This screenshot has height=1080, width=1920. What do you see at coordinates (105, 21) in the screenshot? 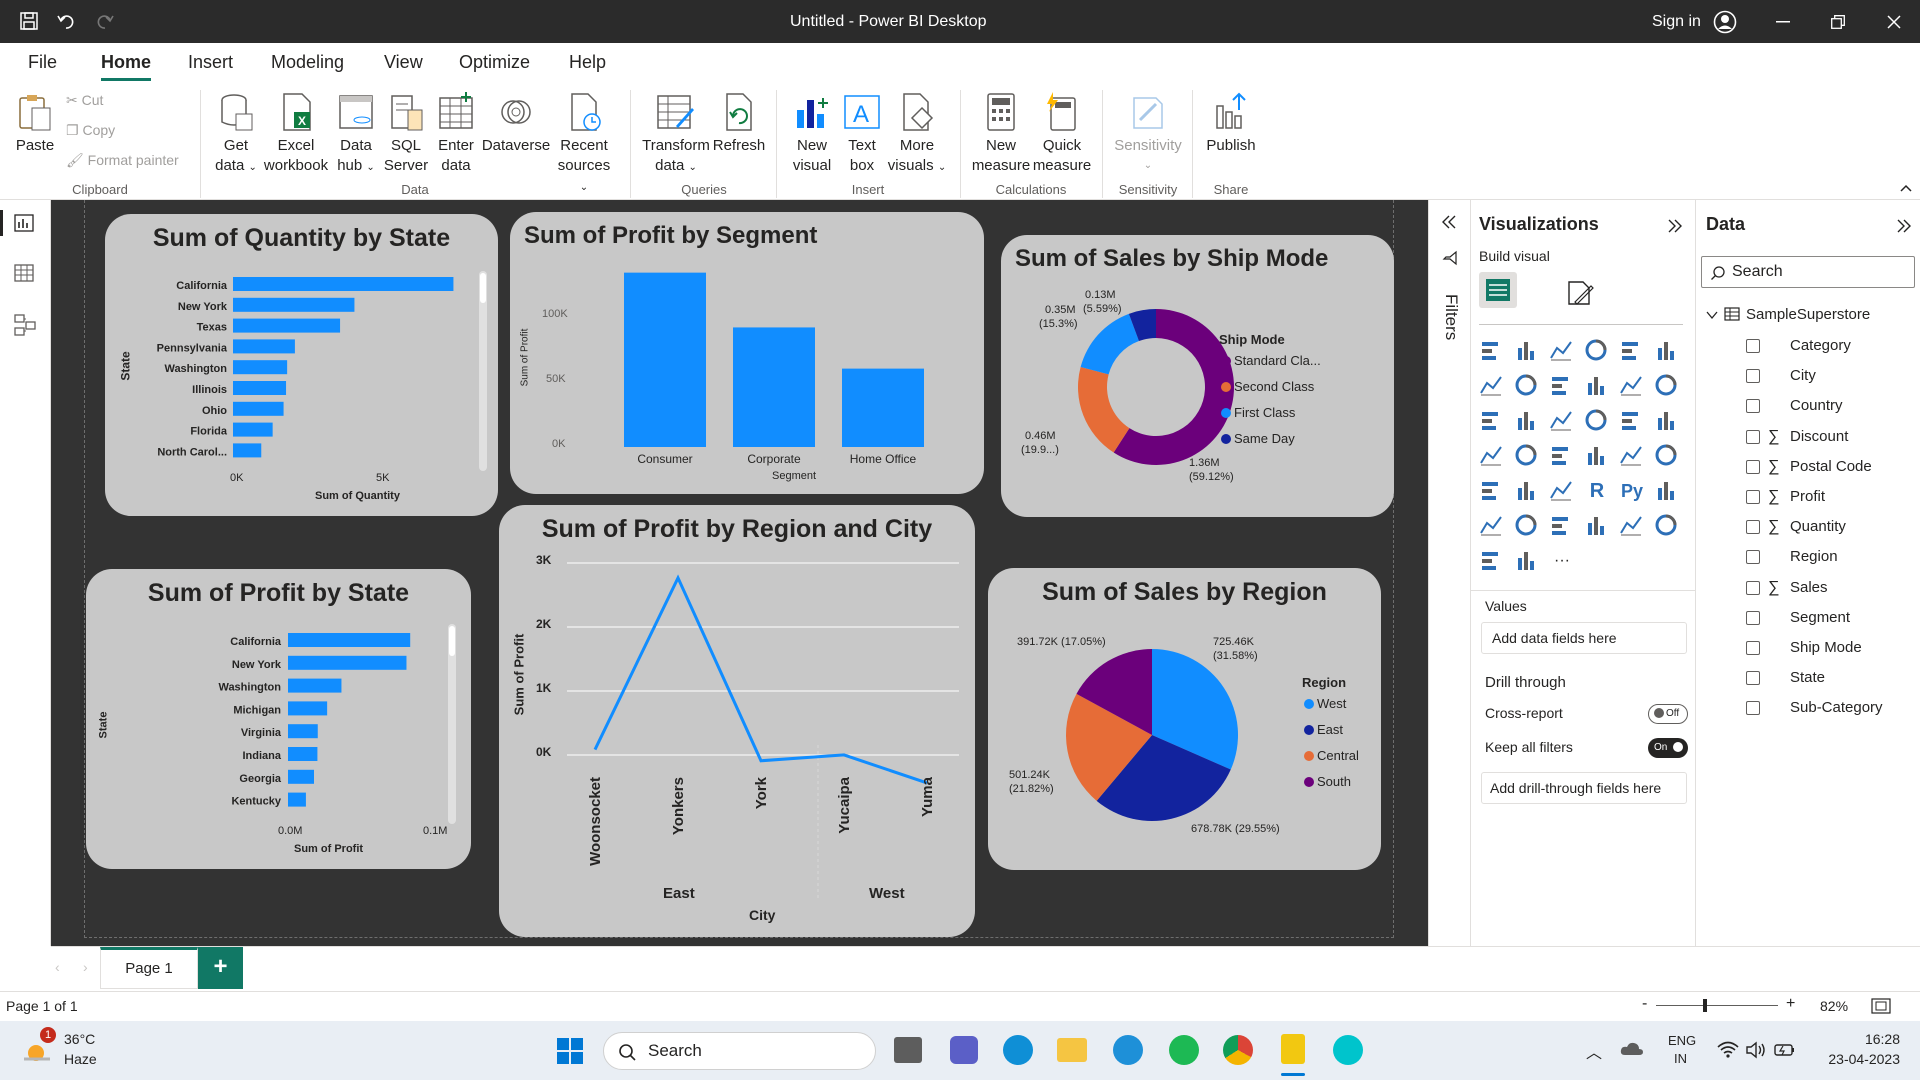
I see `redo-icon` at bounding box center [105, 21].